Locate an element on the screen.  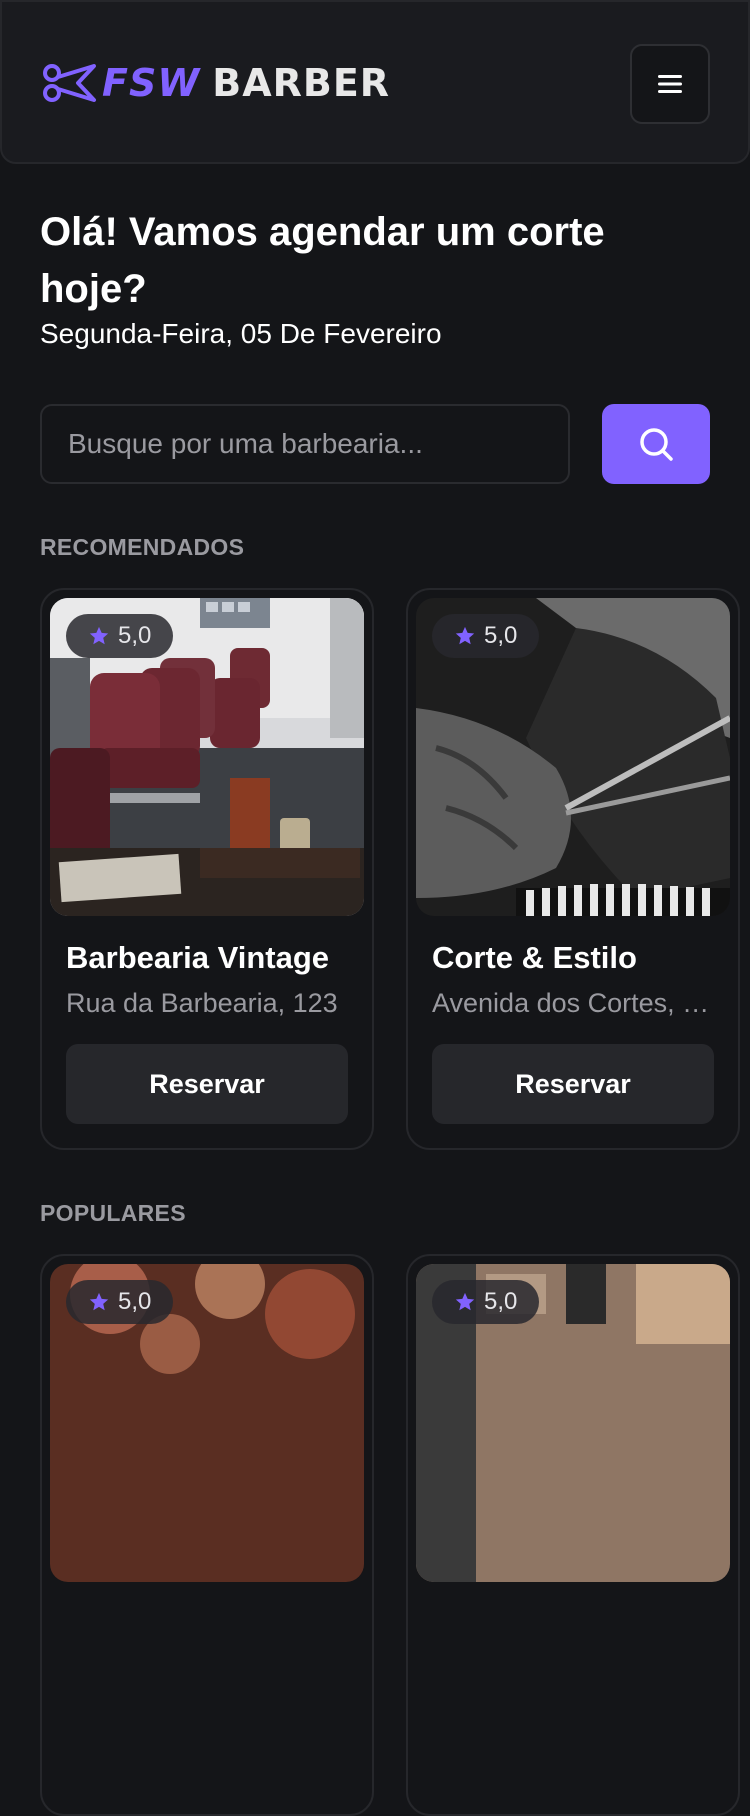
section-title-popular: POPULARES is located at coordinates (113, 1213).